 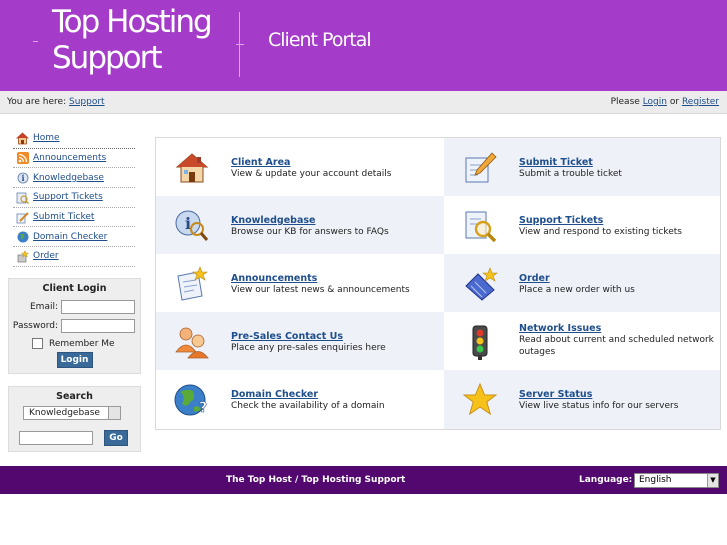 What do you see at coordinates (98, 307) in the screenshot?
I see `email-field` at bounding box center [98, 307].